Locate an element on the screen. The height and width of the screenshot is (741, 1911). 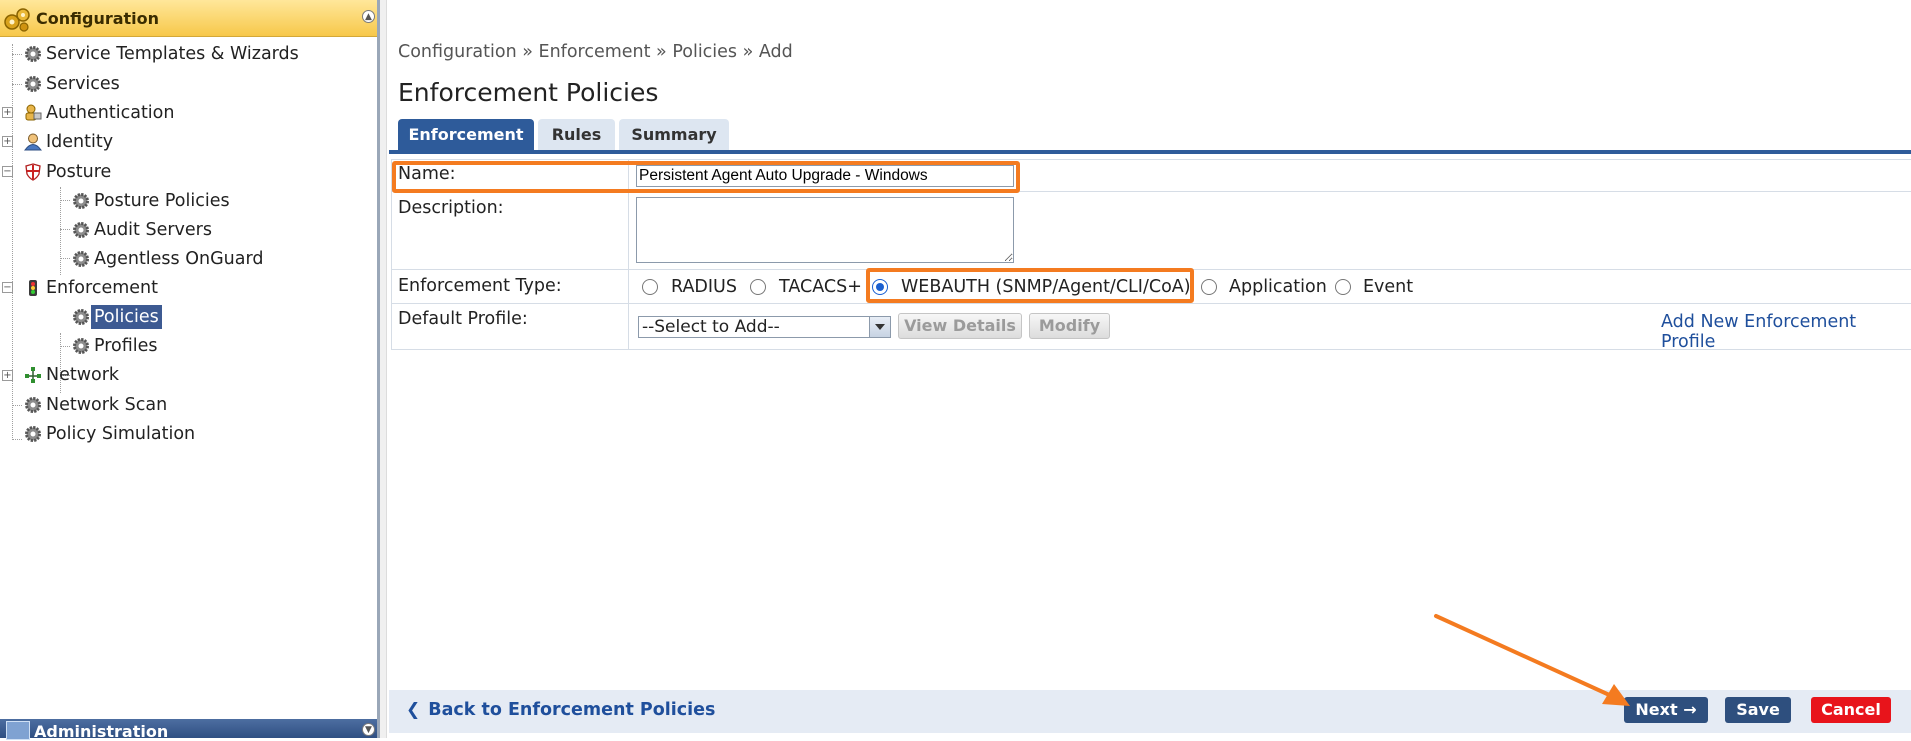
tab-rules: Rules is located at coordinates (576, 135).